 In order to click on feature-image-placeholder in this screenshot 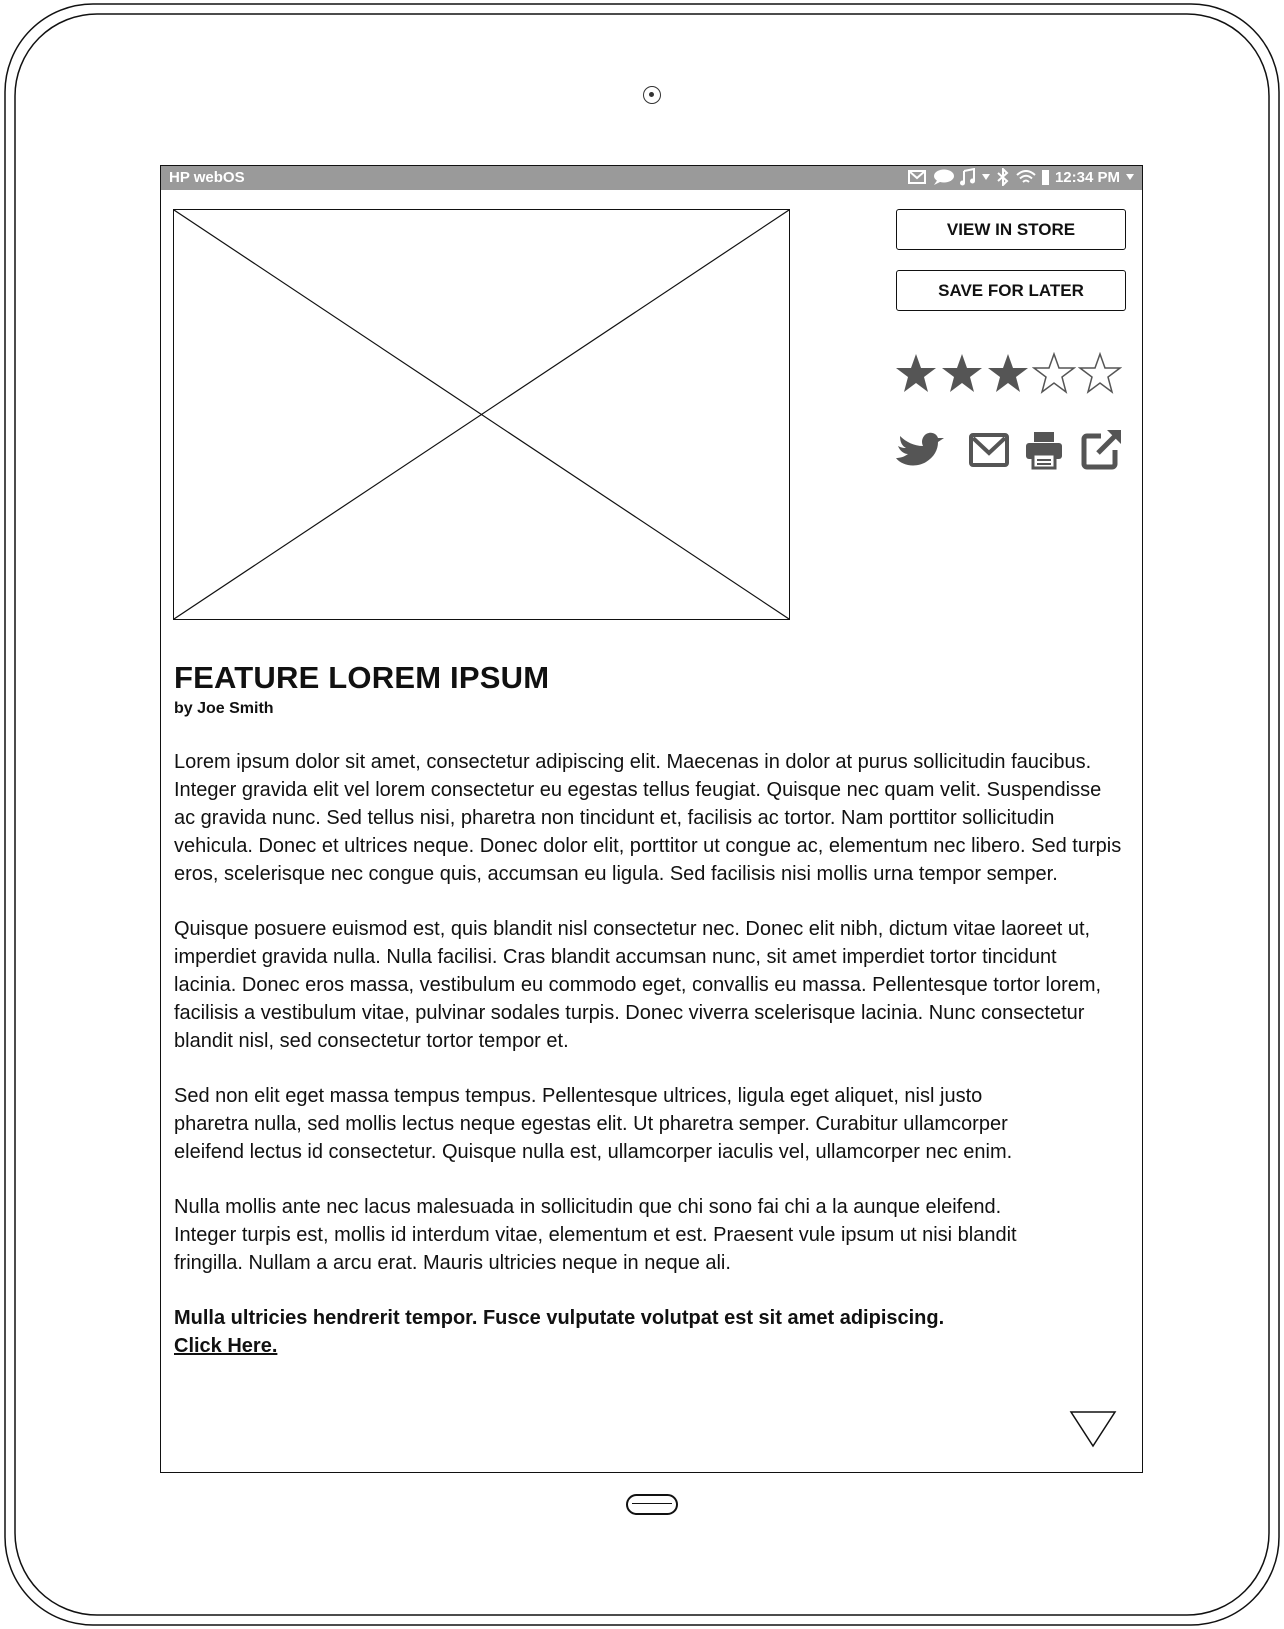, I will do `click(481, 414)`.